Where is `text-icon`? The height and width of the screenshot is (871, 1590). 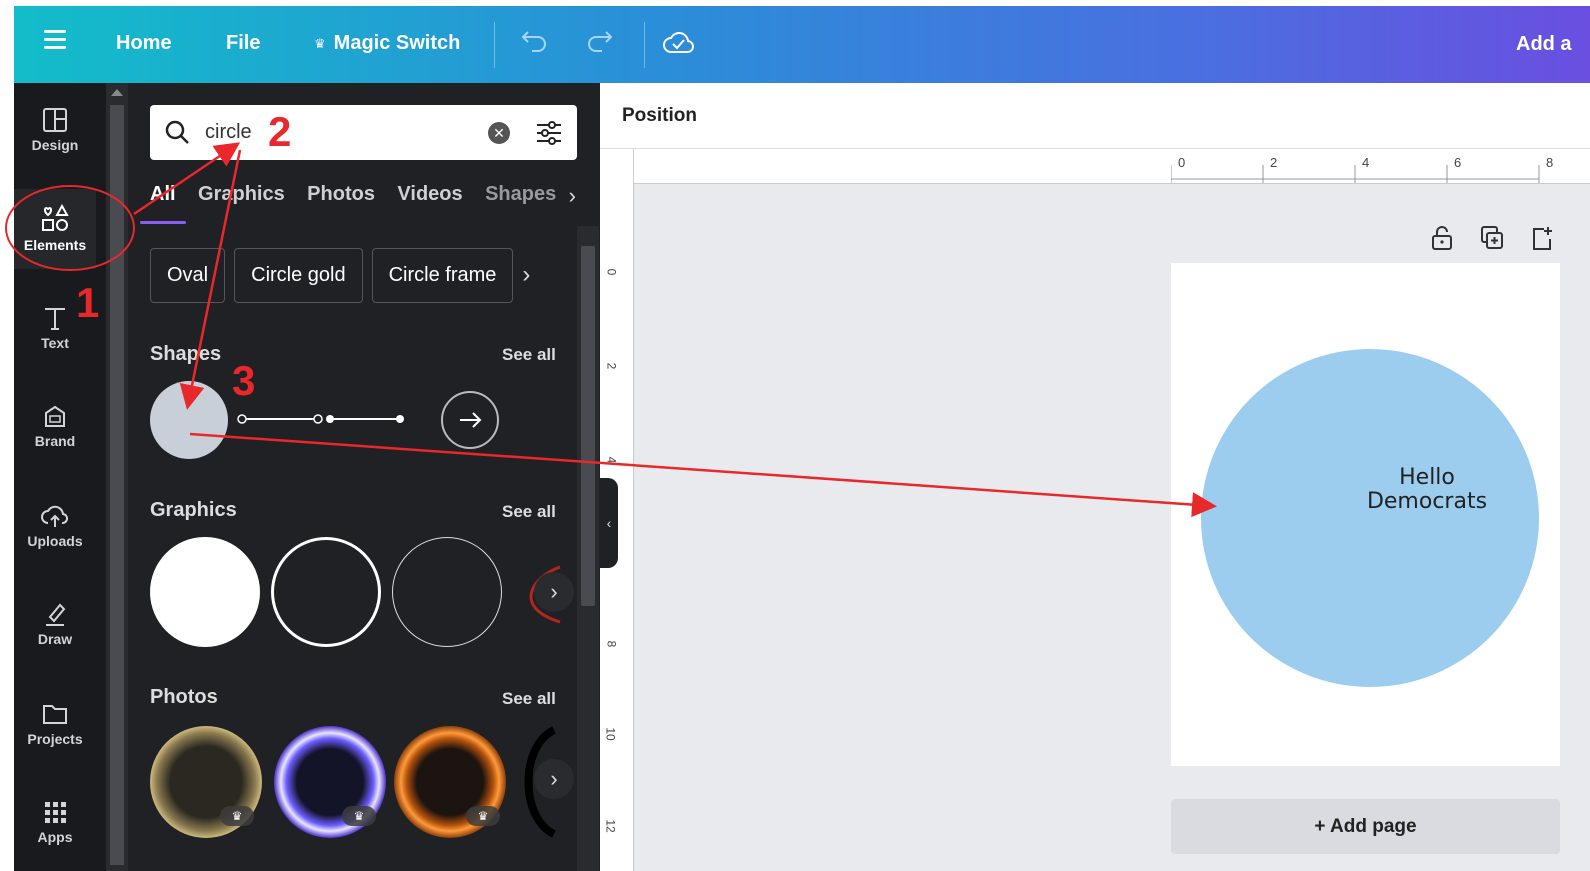 text-icon is located at coordinates (55, 319).